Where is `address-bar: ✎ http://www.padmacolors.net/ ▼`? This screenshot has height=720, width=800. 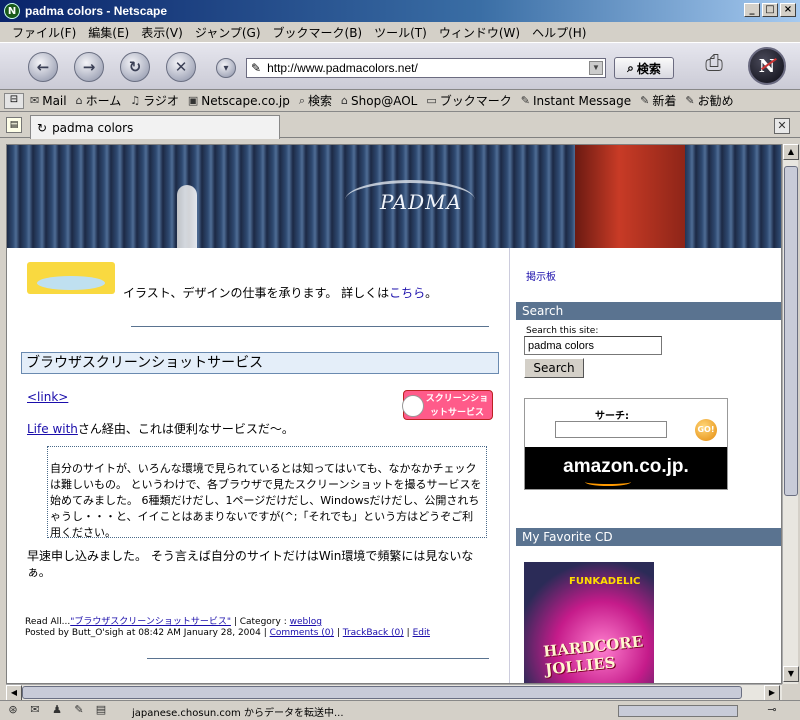 address-bar: ✎ http://www.padmacolors.net/ ▼ is located at coordinates (426, 68).